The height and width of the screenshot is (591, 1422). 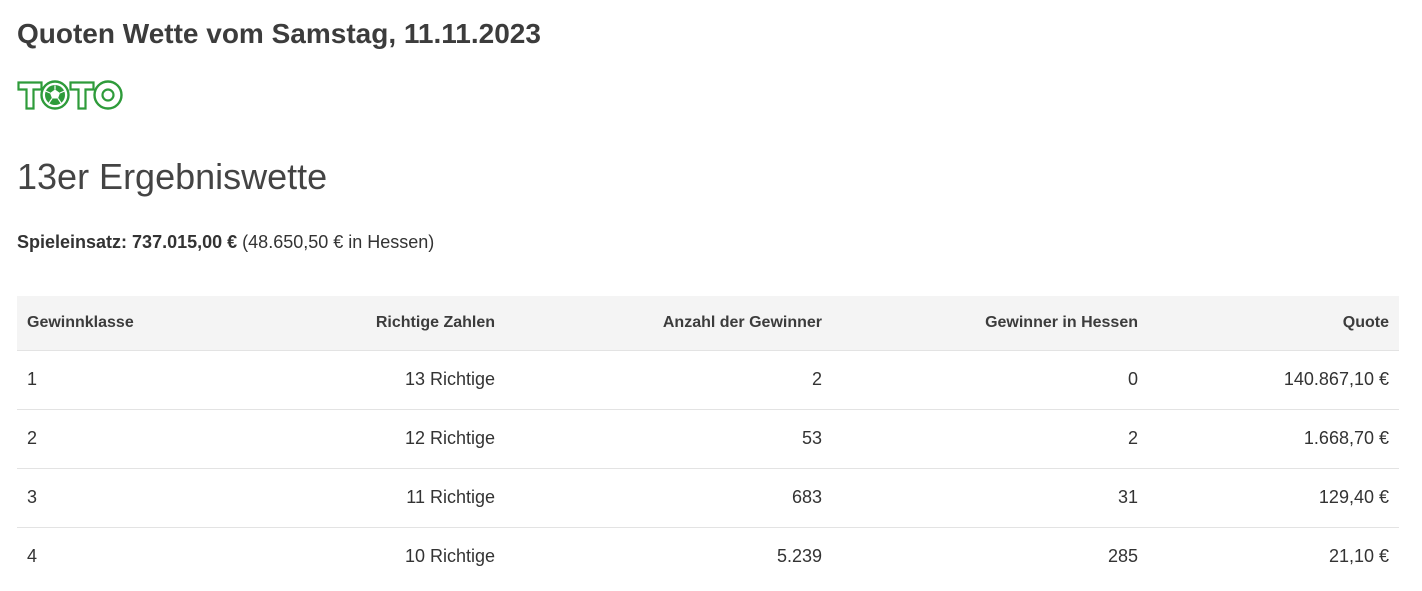 I want to click on table-row: 1 13 Richtige 2 0 140.867,10 €, so click(x=708, y=380).